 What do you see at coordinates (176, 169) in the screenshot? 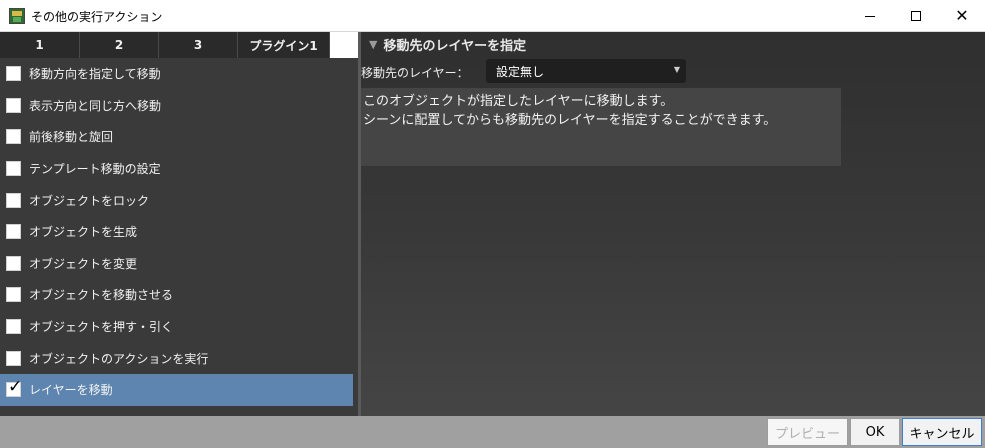
I see `list-item: テンプレート移動の設定` at bounding box center [176, 169].